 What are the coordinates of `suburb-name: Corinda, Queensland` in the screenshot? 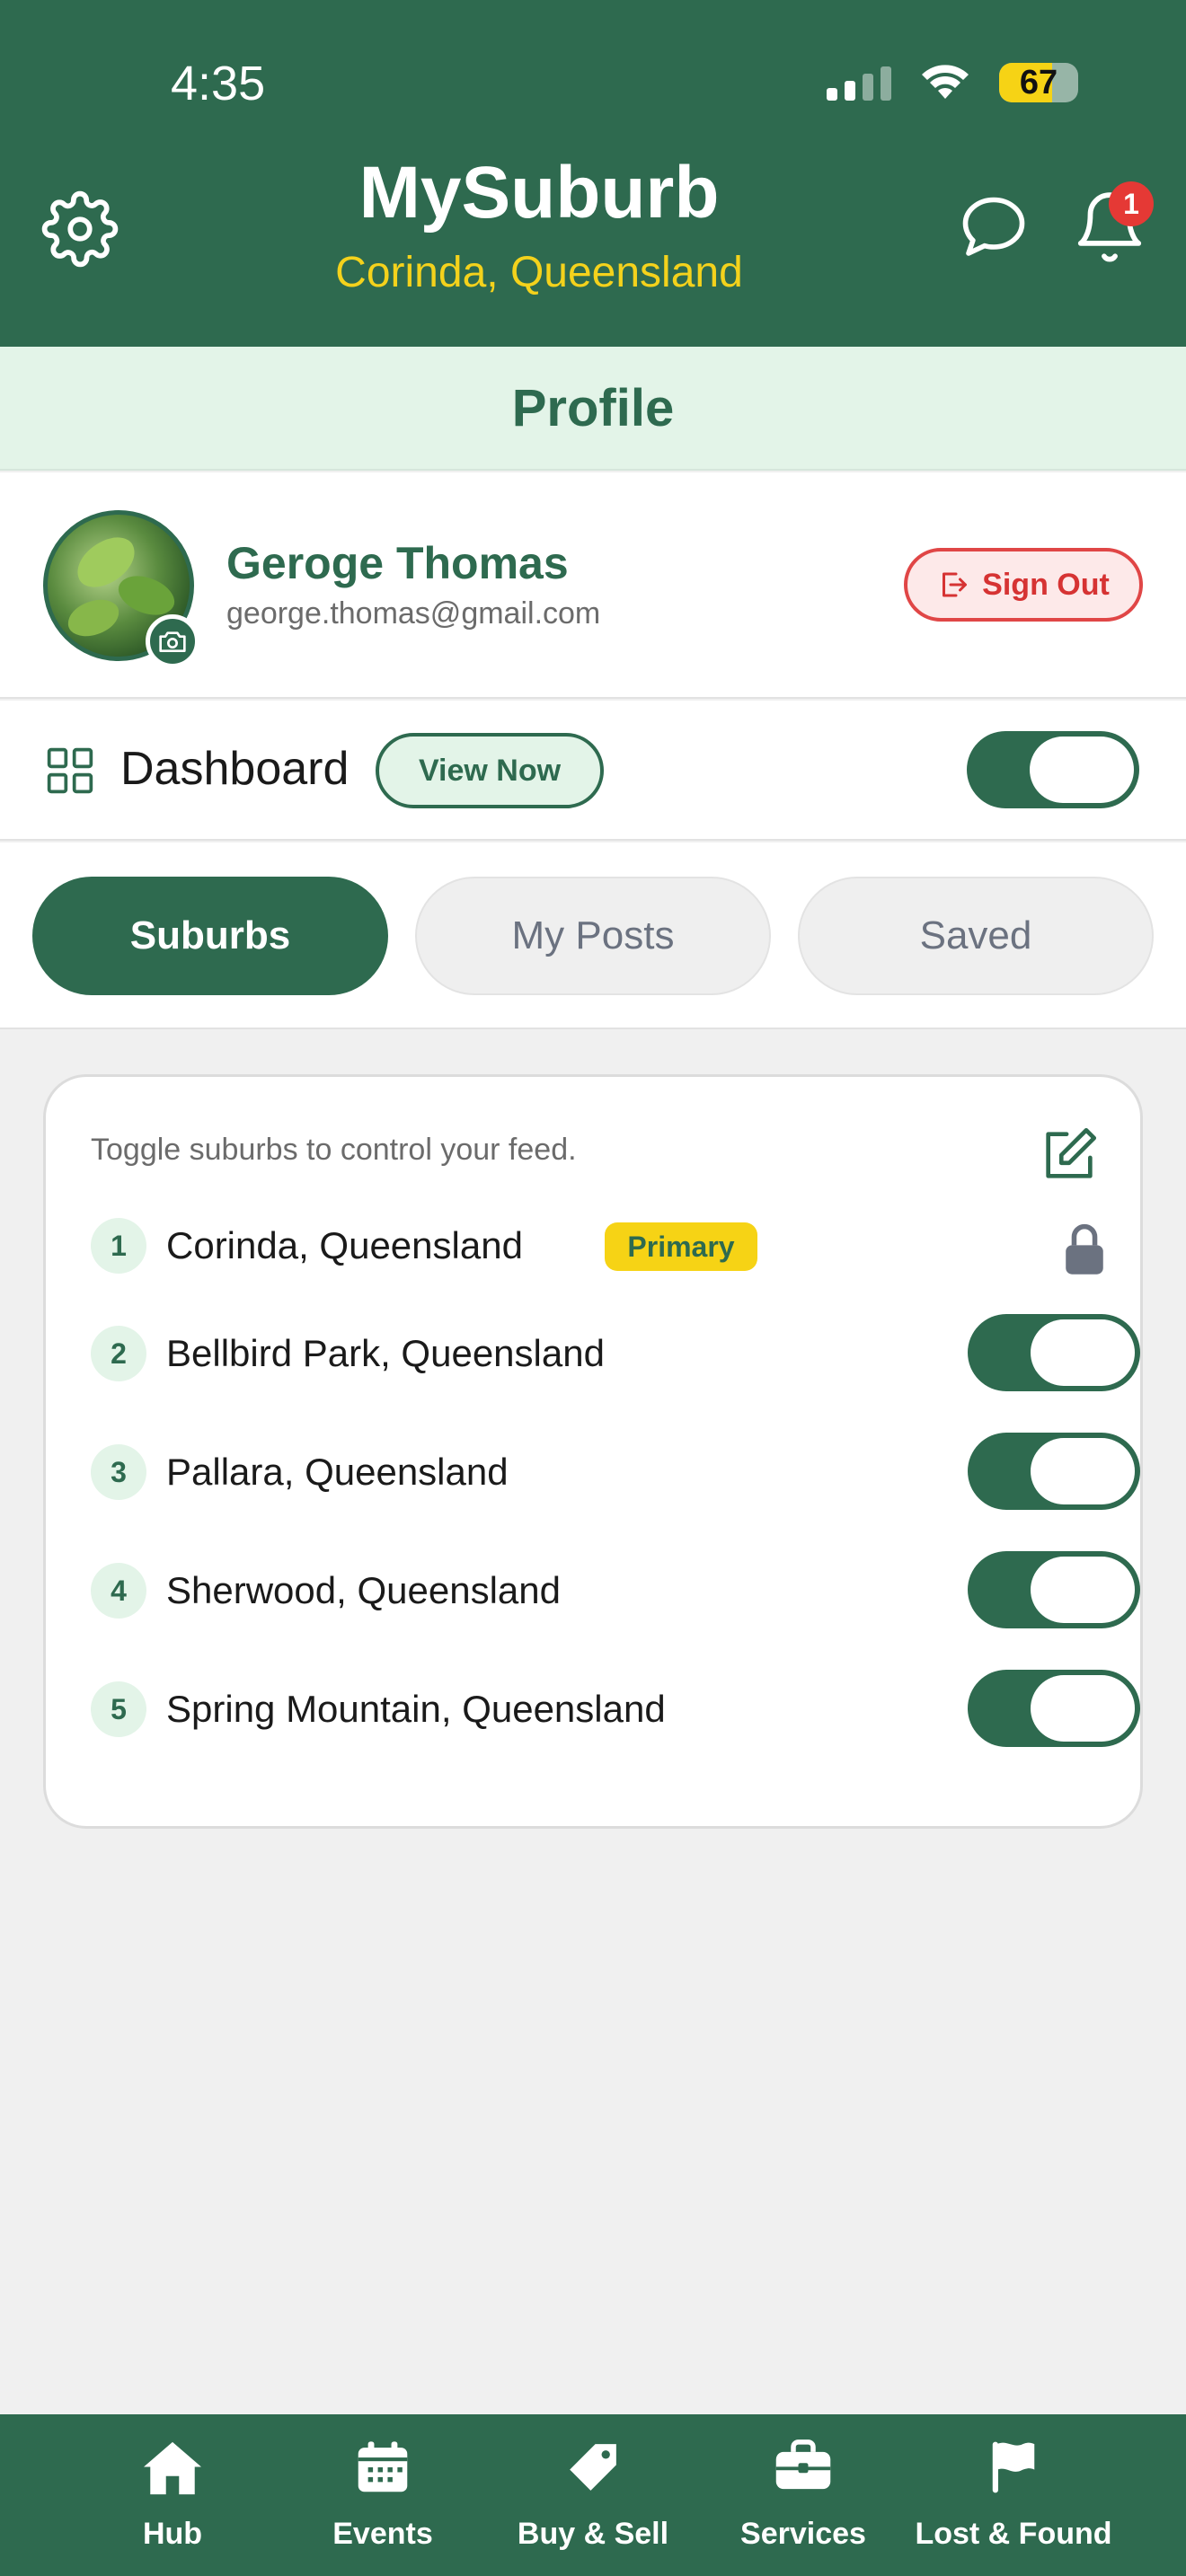 It's located at (344, 1245).